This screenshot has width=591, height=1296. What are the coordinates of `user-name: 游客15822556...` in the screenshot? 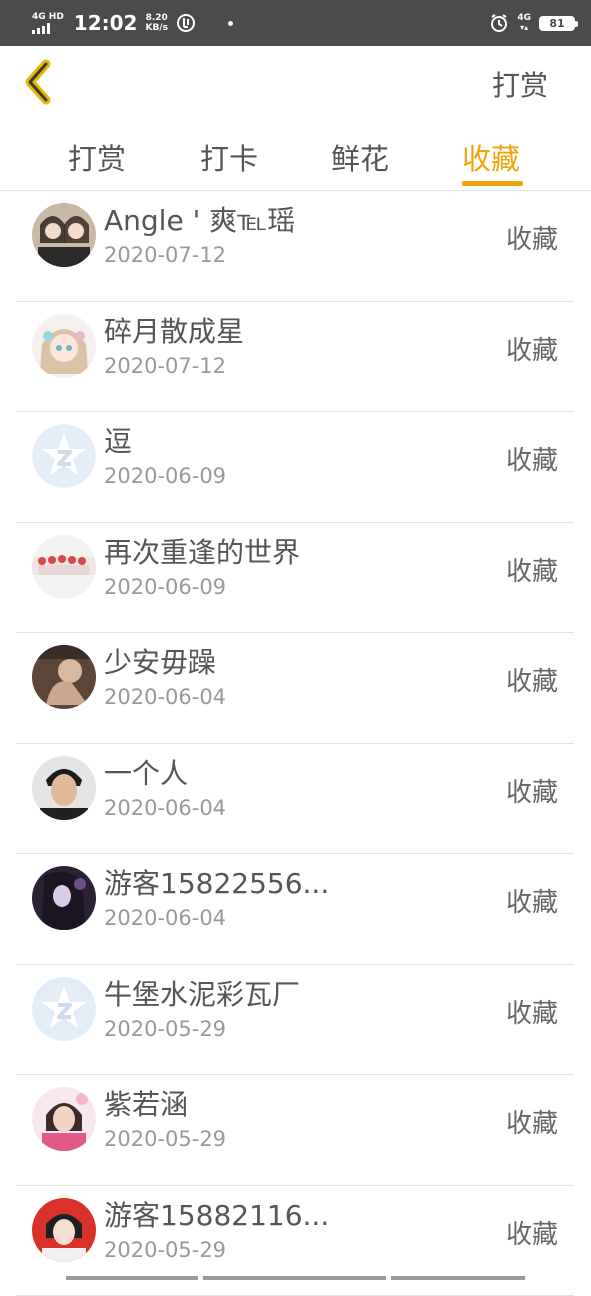 It's located at (216, 882).